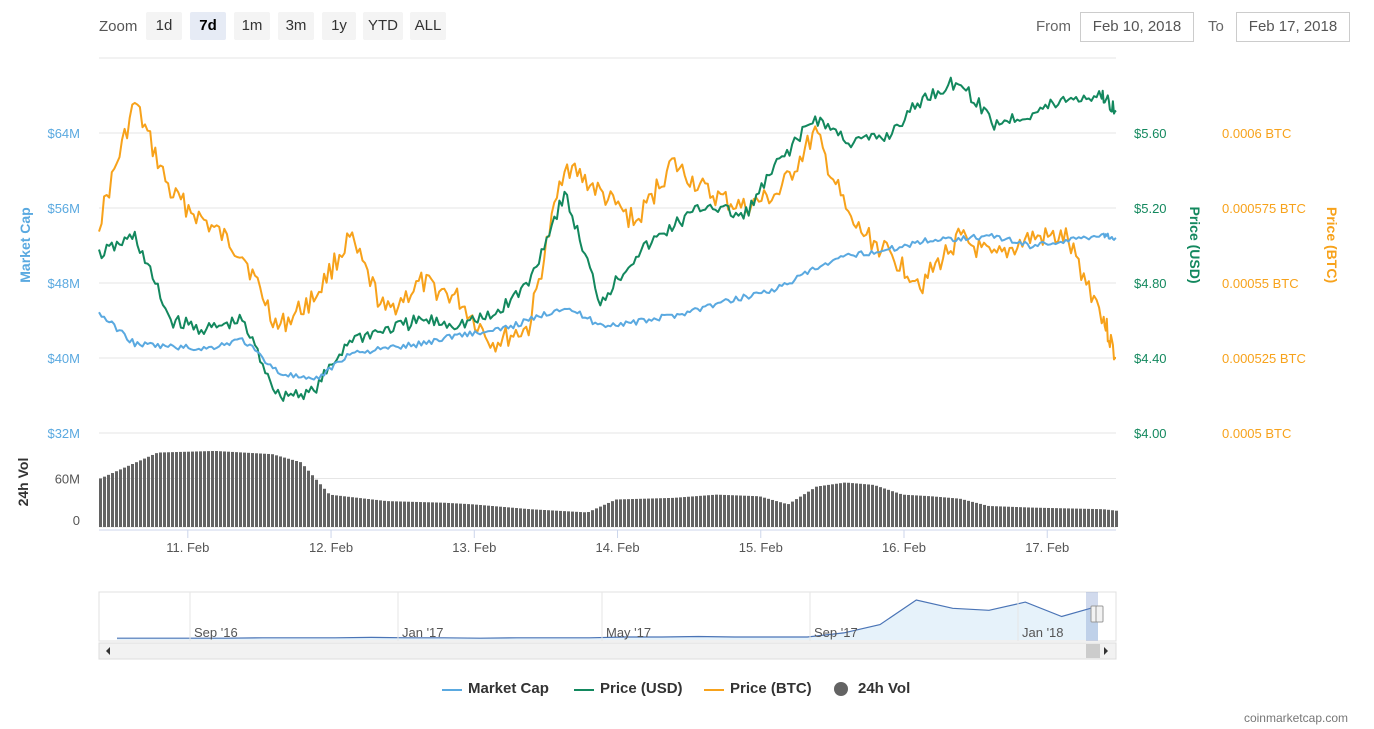 The image size is (1374, 729). I want to click on legend-price-usd: Price (USD), so click(641, 688).